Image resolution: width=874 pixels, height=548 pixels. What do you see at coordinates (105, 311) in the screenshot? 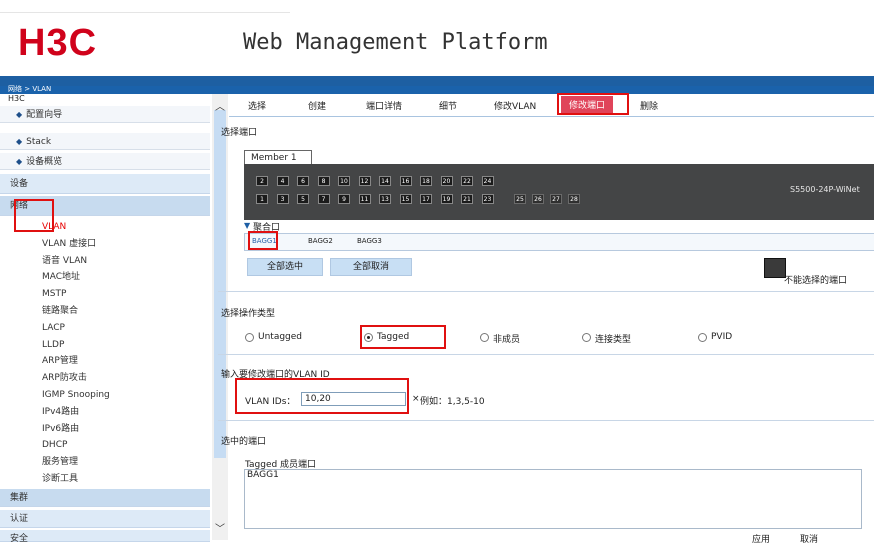
I see `sidebar-item-5: 链路聚合` at bounding box center [105, 311].